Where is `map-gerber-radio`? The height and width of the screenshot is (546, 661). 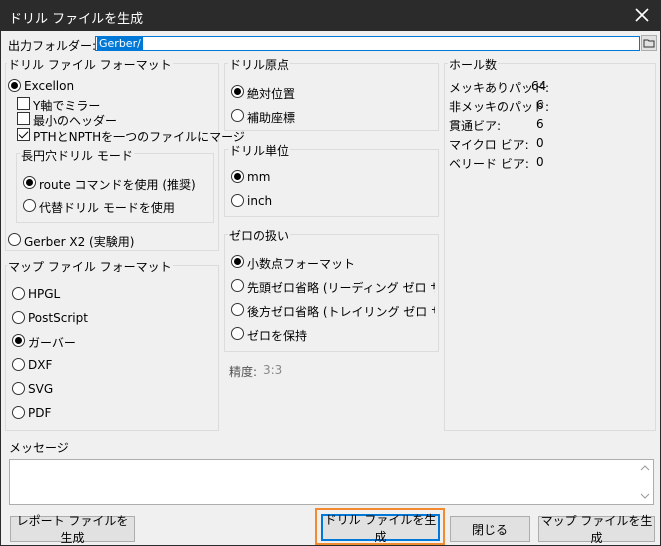
map-gerber-radio is located at coordinates (18, 340).